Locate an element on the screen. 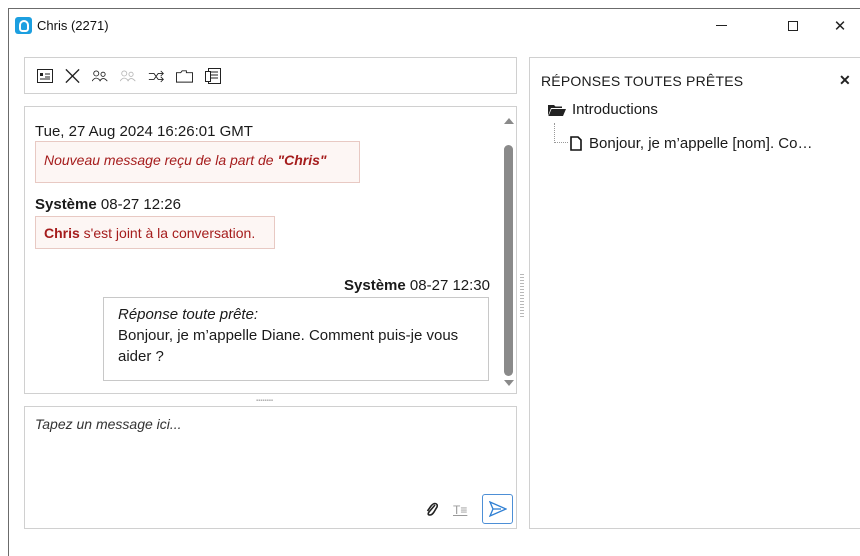 This screenshot has width=860, height=556. tree-connector is located at coordinates (561, 133).